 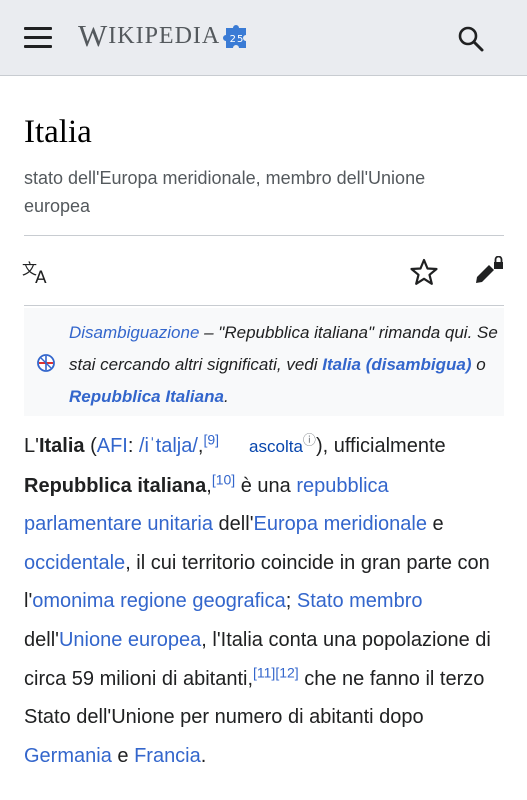 I want to click on language-button: 文 A, so click(x=38, y=274).